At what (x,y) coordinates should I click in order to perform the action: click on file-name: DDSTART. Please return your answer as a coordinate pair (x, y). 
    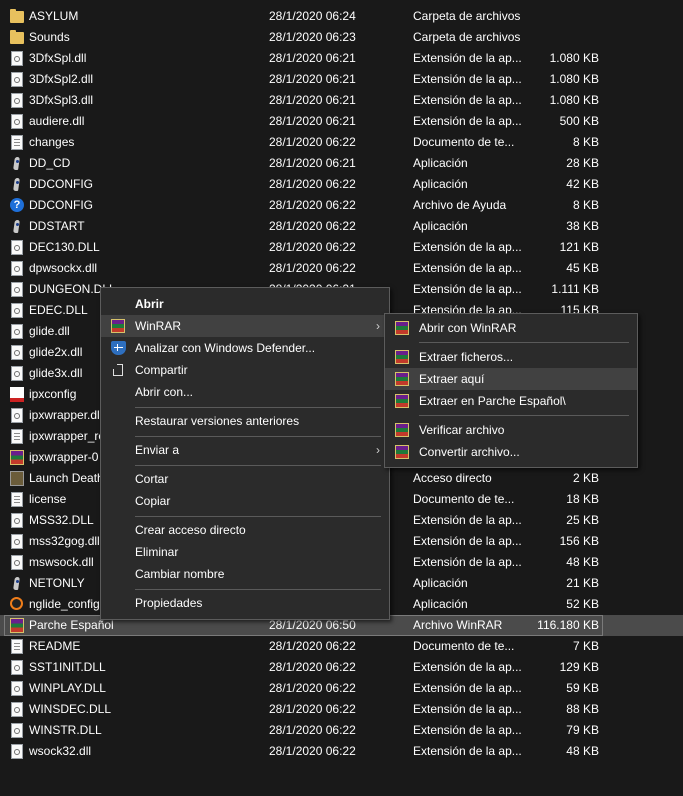
    Looking at the image, I should click on (57, 226).